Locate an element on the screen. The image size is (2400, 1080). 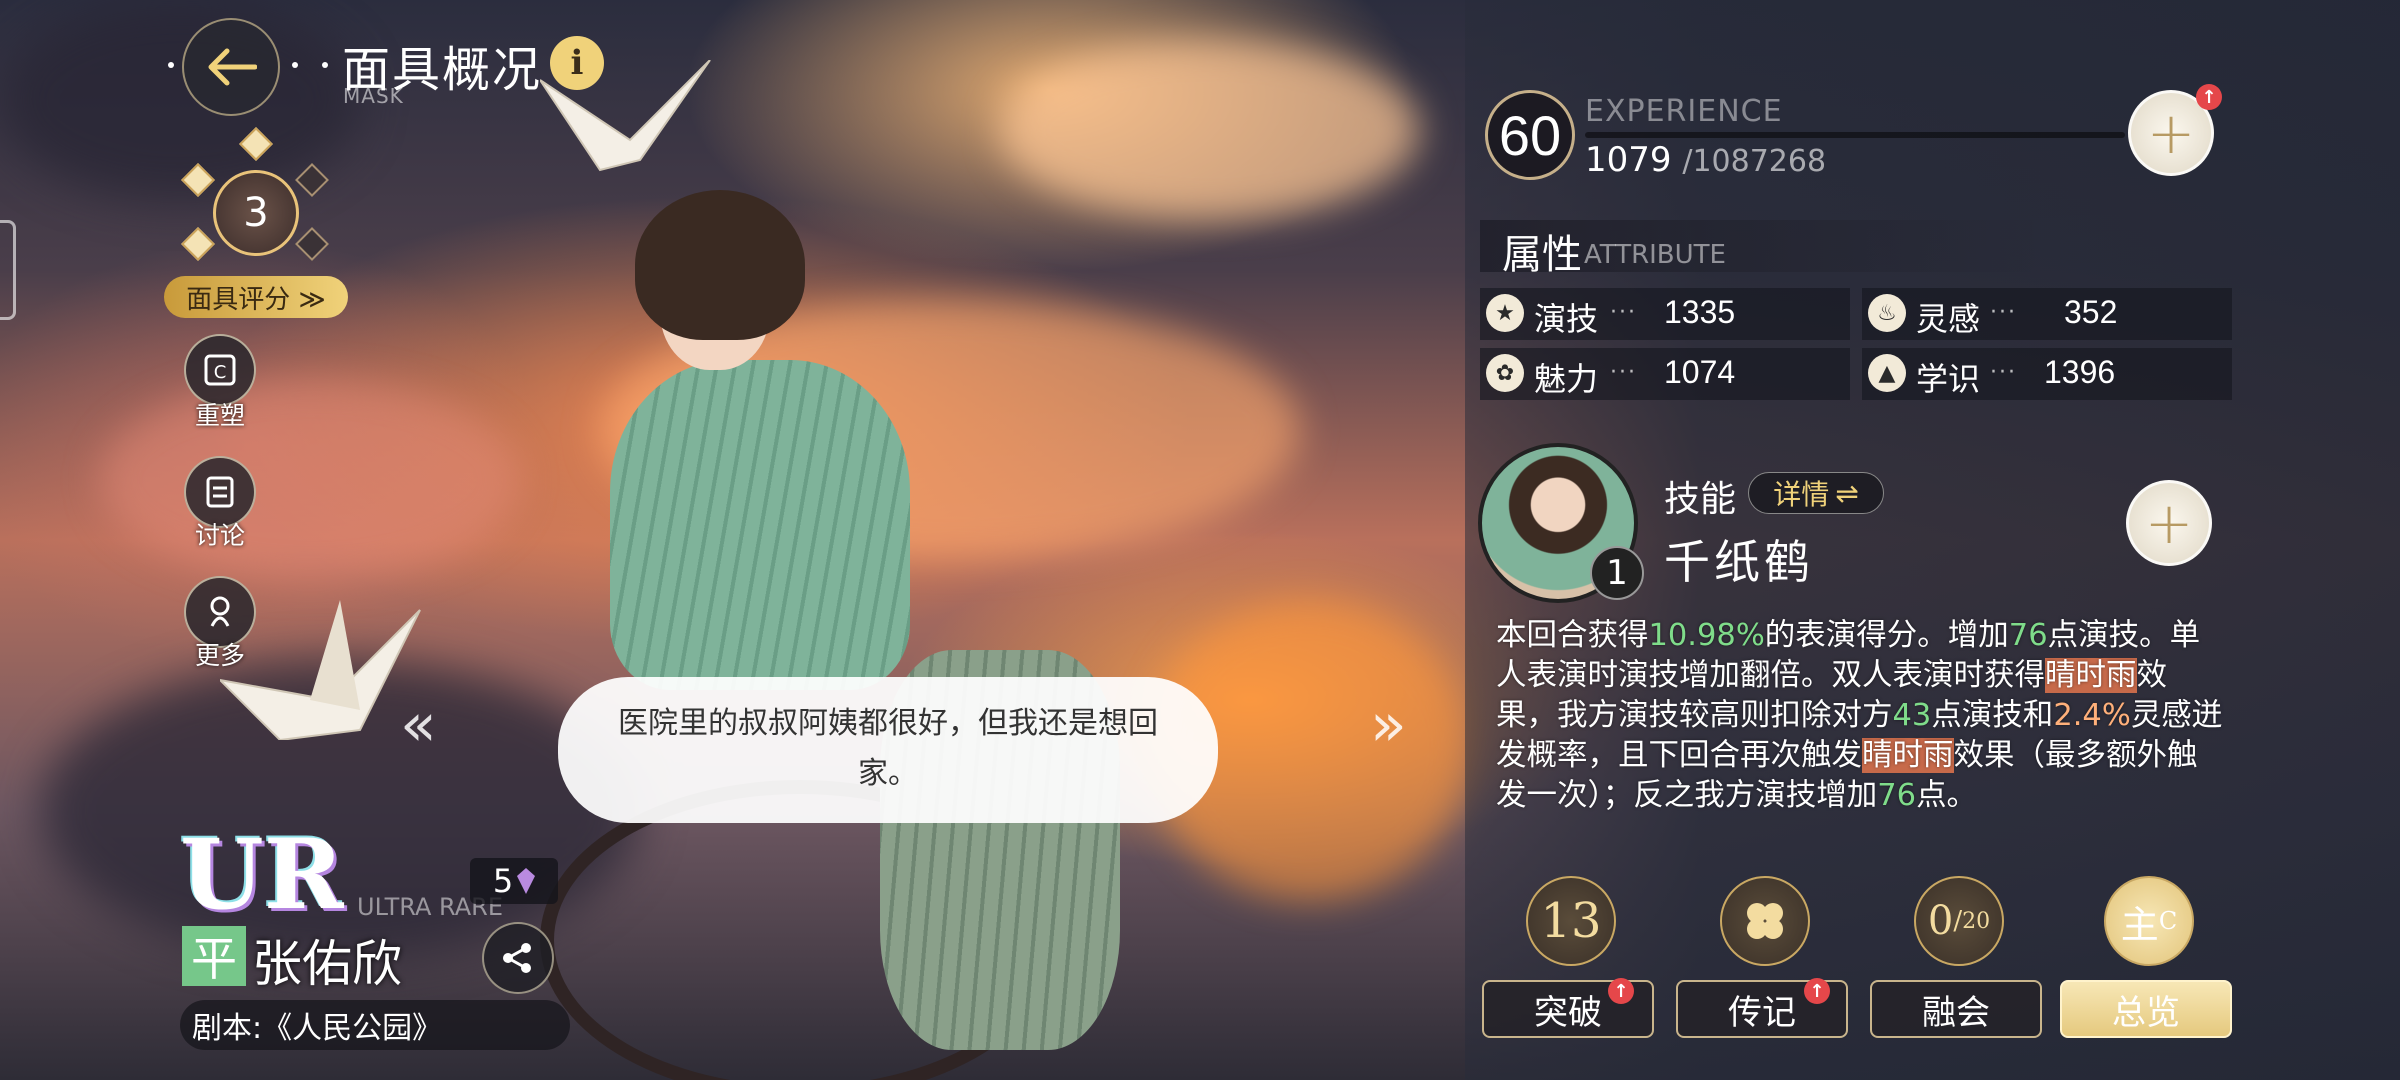
svg-text: C is located at coordinates (220, 372).